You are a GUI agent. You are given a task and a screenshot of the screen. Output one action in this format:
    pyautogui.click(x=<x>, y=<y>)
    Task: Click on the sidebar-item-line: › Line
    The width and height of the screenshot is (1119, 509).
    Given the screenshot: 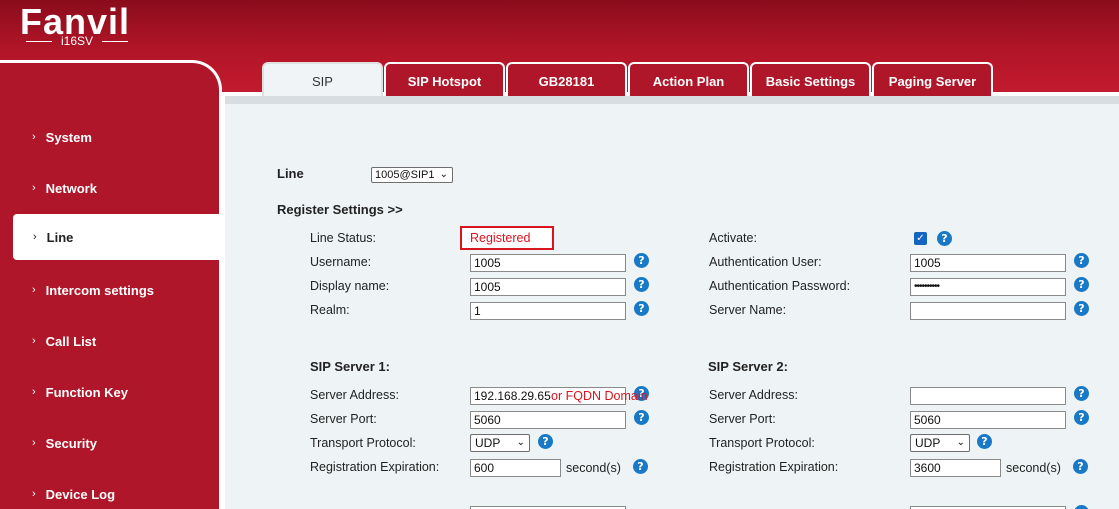 What is the action you would take?
    pyautogui.click(x=116, y=237)
    